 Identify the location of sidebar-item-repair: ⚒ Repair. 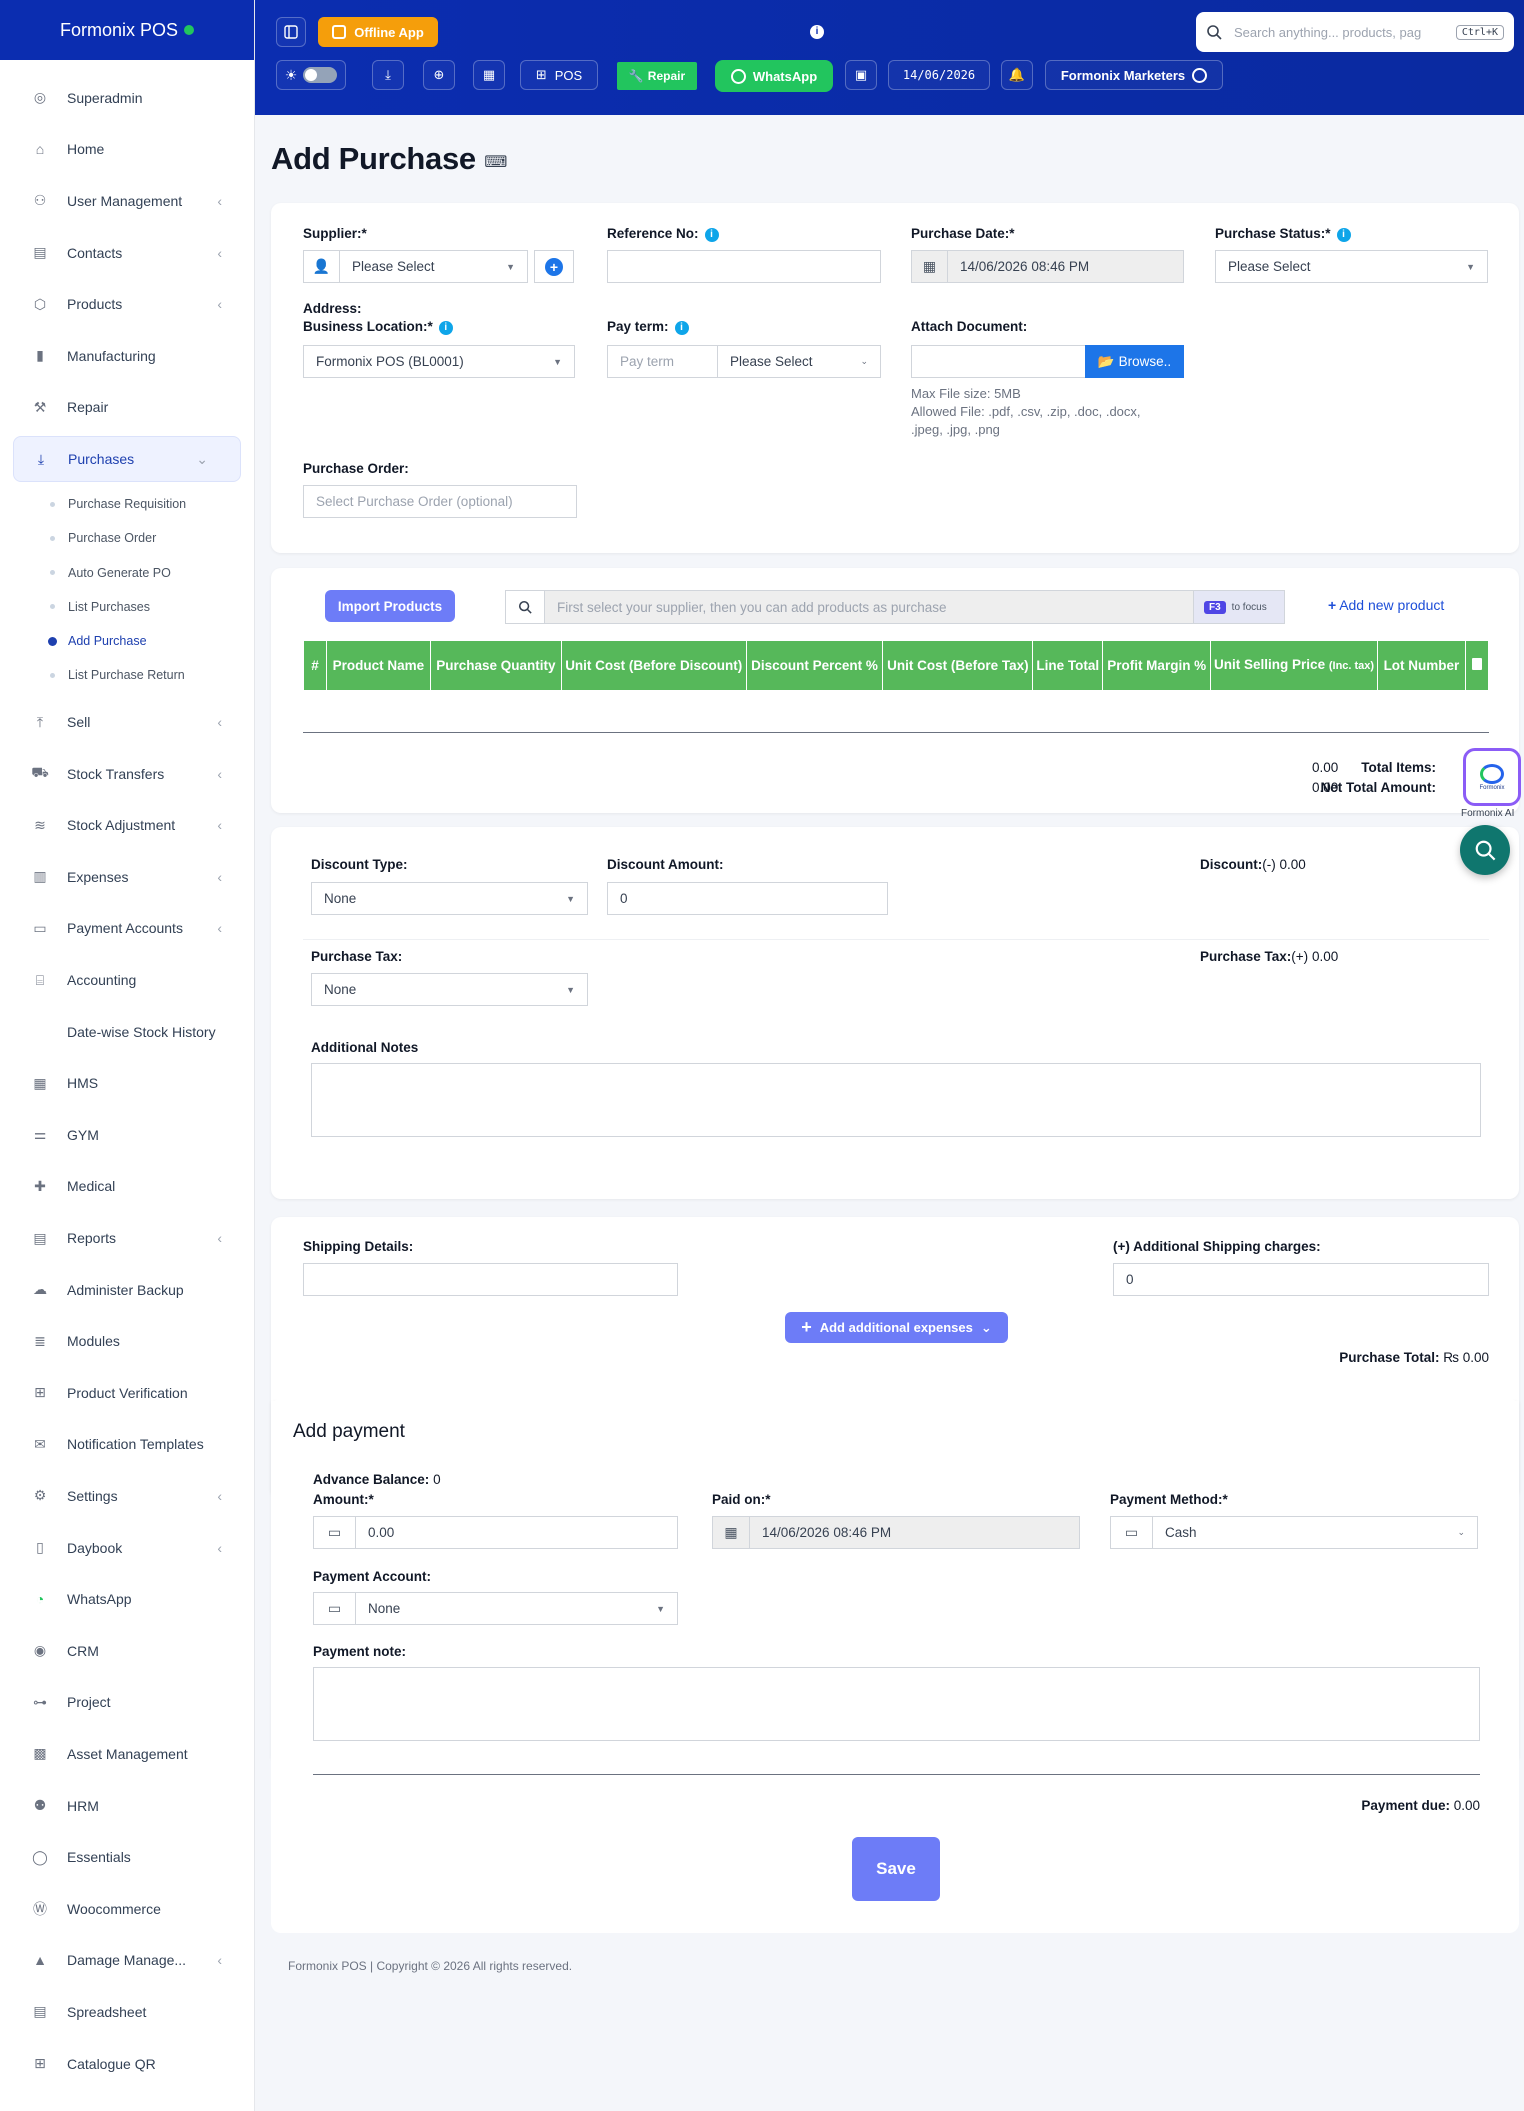
(127, 408).